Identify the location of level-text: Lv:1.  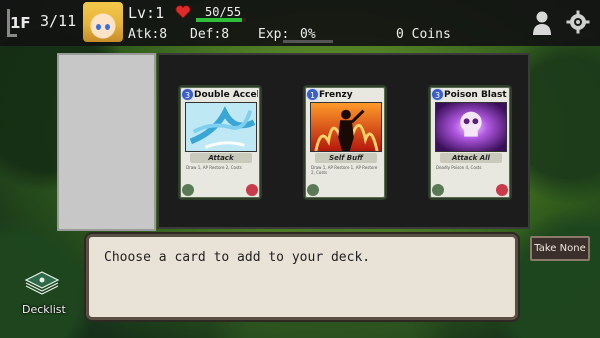
(146, 13).